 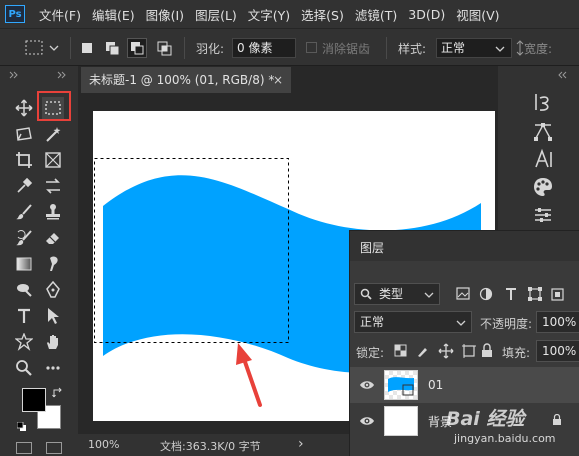 What do you see at coordinates (24, 316) in the screenshot?
I see `type-tool` at bounding box center [24, 316].